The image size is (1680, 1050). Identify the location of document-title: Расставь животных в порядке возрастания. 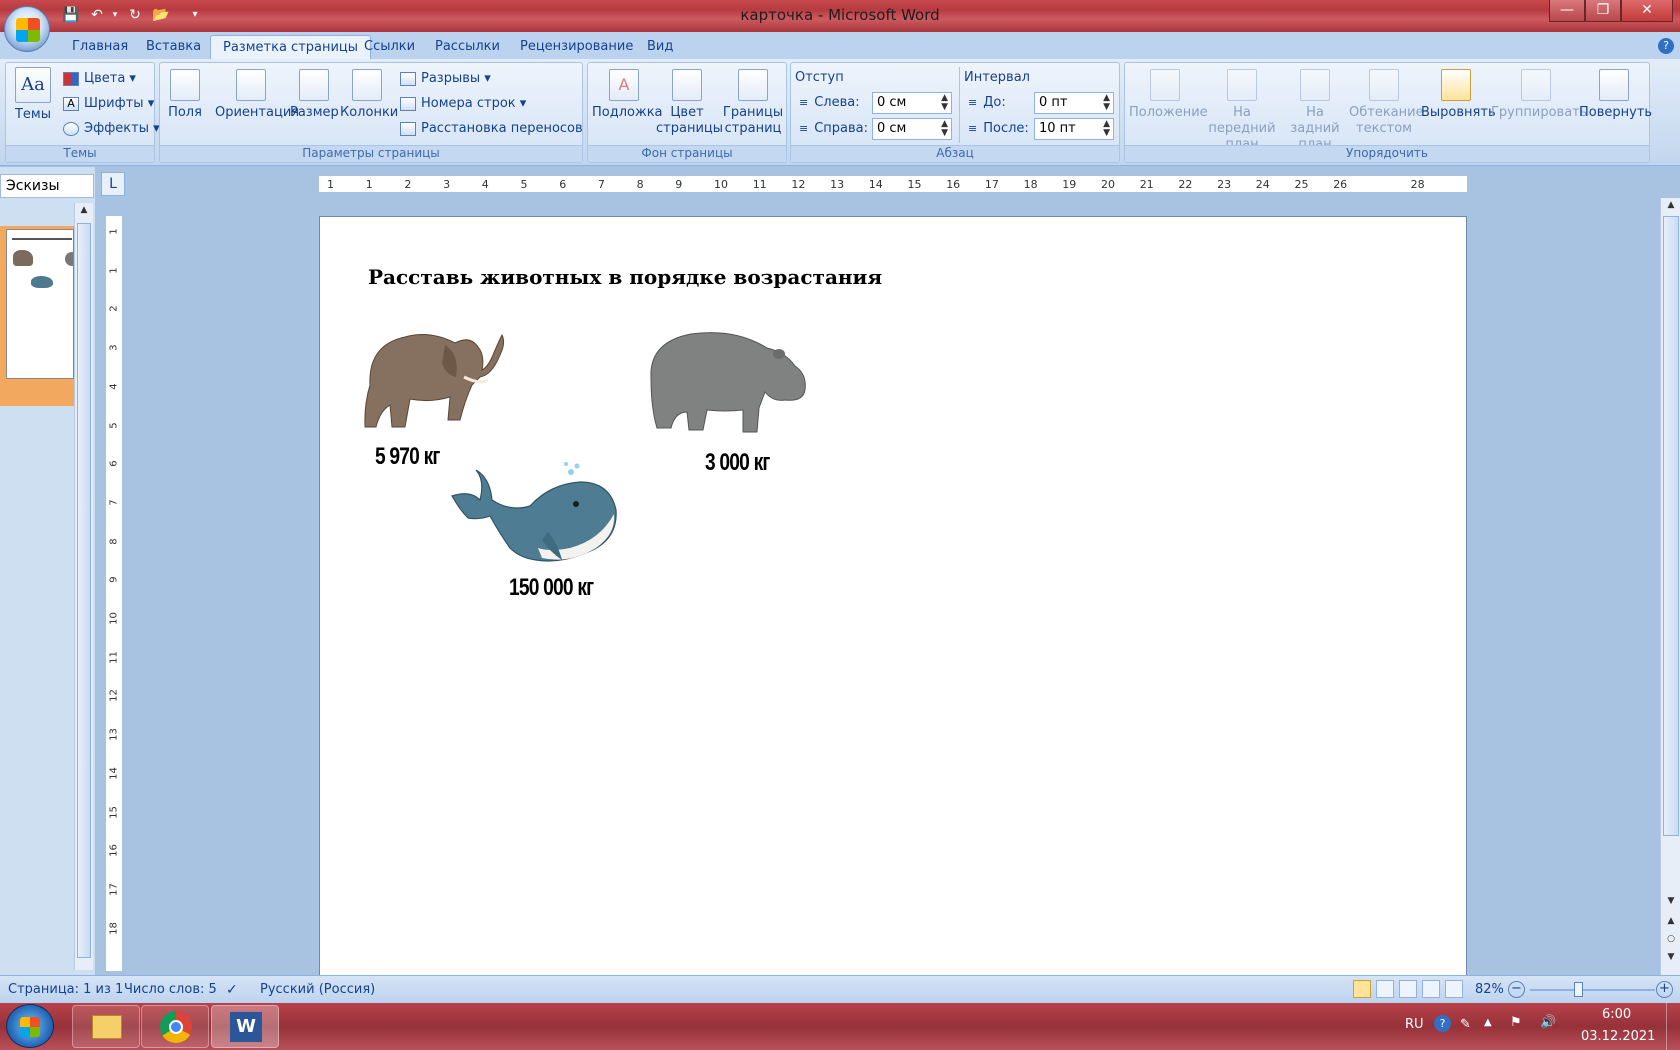
(625, 277).